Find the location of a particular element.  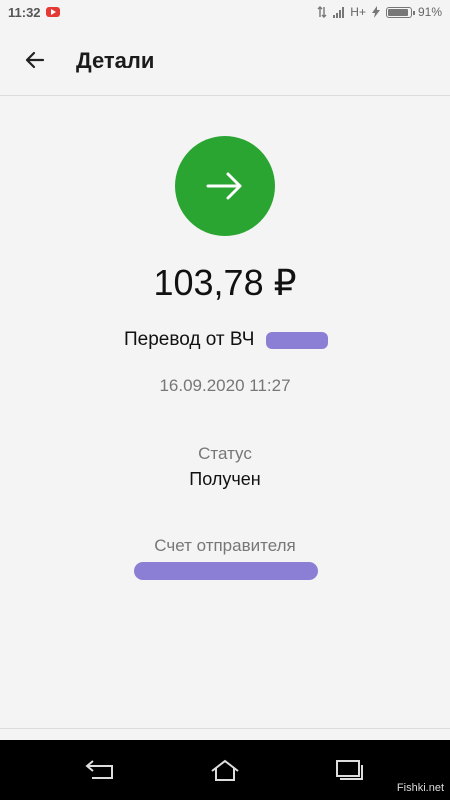

transaction-description: Перевод от ВЧ is located at coordinates (189, 340).